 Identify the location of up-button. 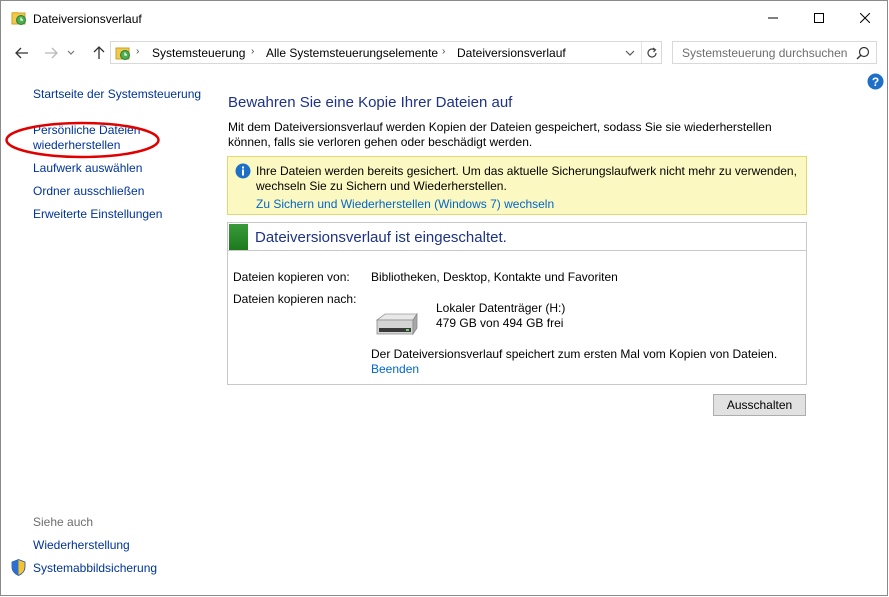
(99, 53).